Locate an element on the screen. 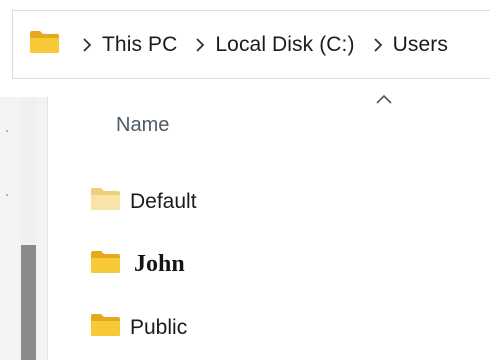  breadcrumb-this-pc: This PC is located at coordinates (139, 45).